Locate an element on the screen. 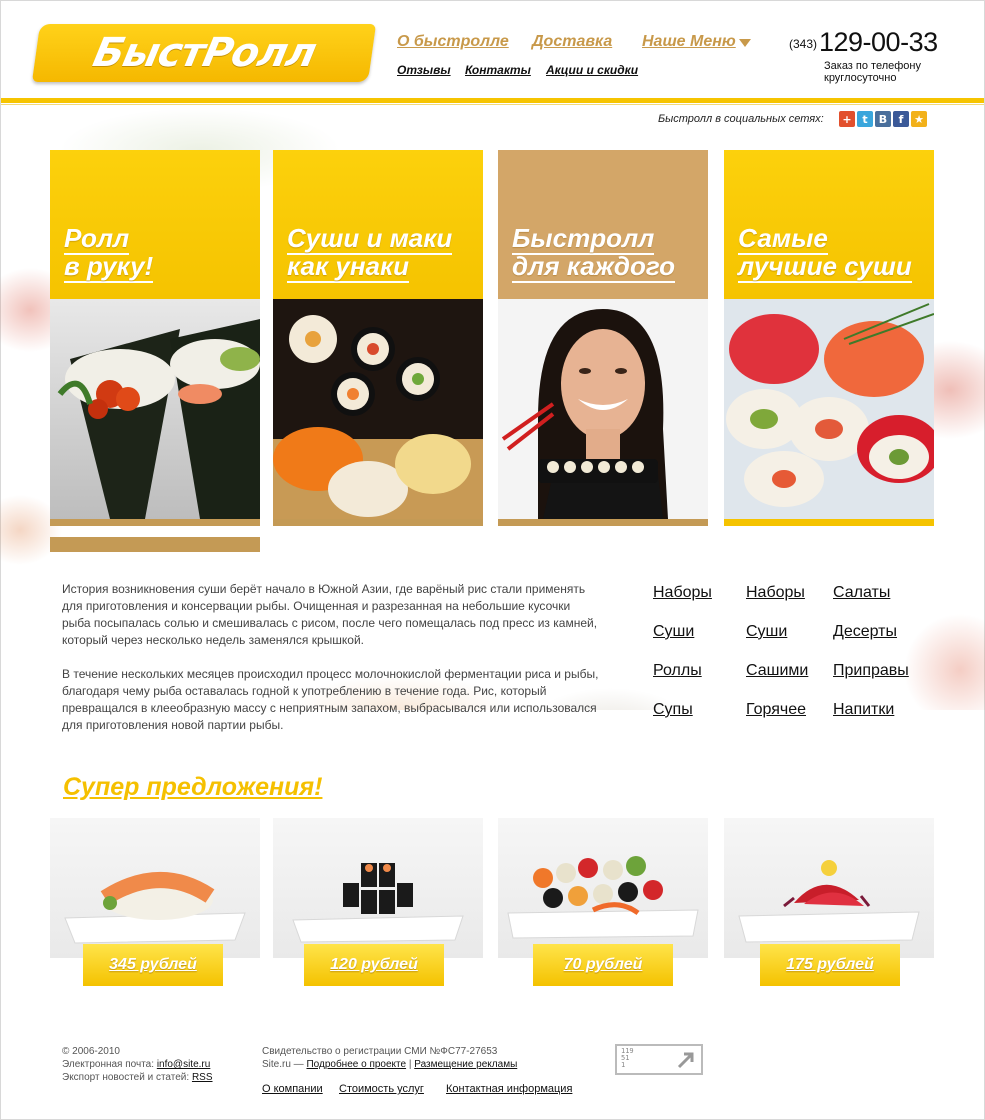 The image size is (985, 1120). menu-column-3: Салаты Десерты Приправы Напитки is located at coordinates (871, 661).